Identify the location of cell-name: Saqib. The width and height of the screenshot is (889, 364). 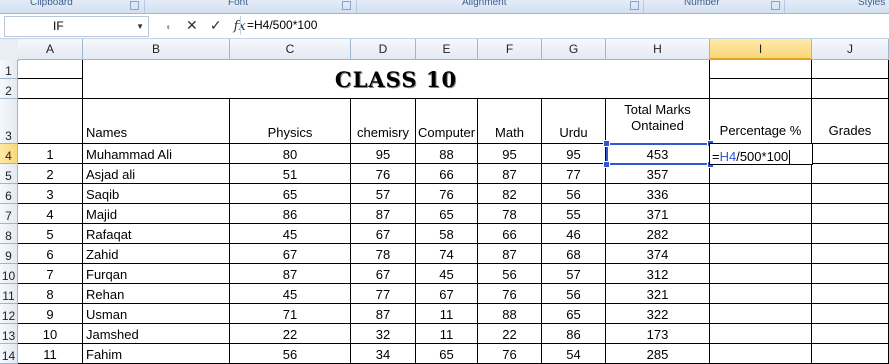
(156, 194).